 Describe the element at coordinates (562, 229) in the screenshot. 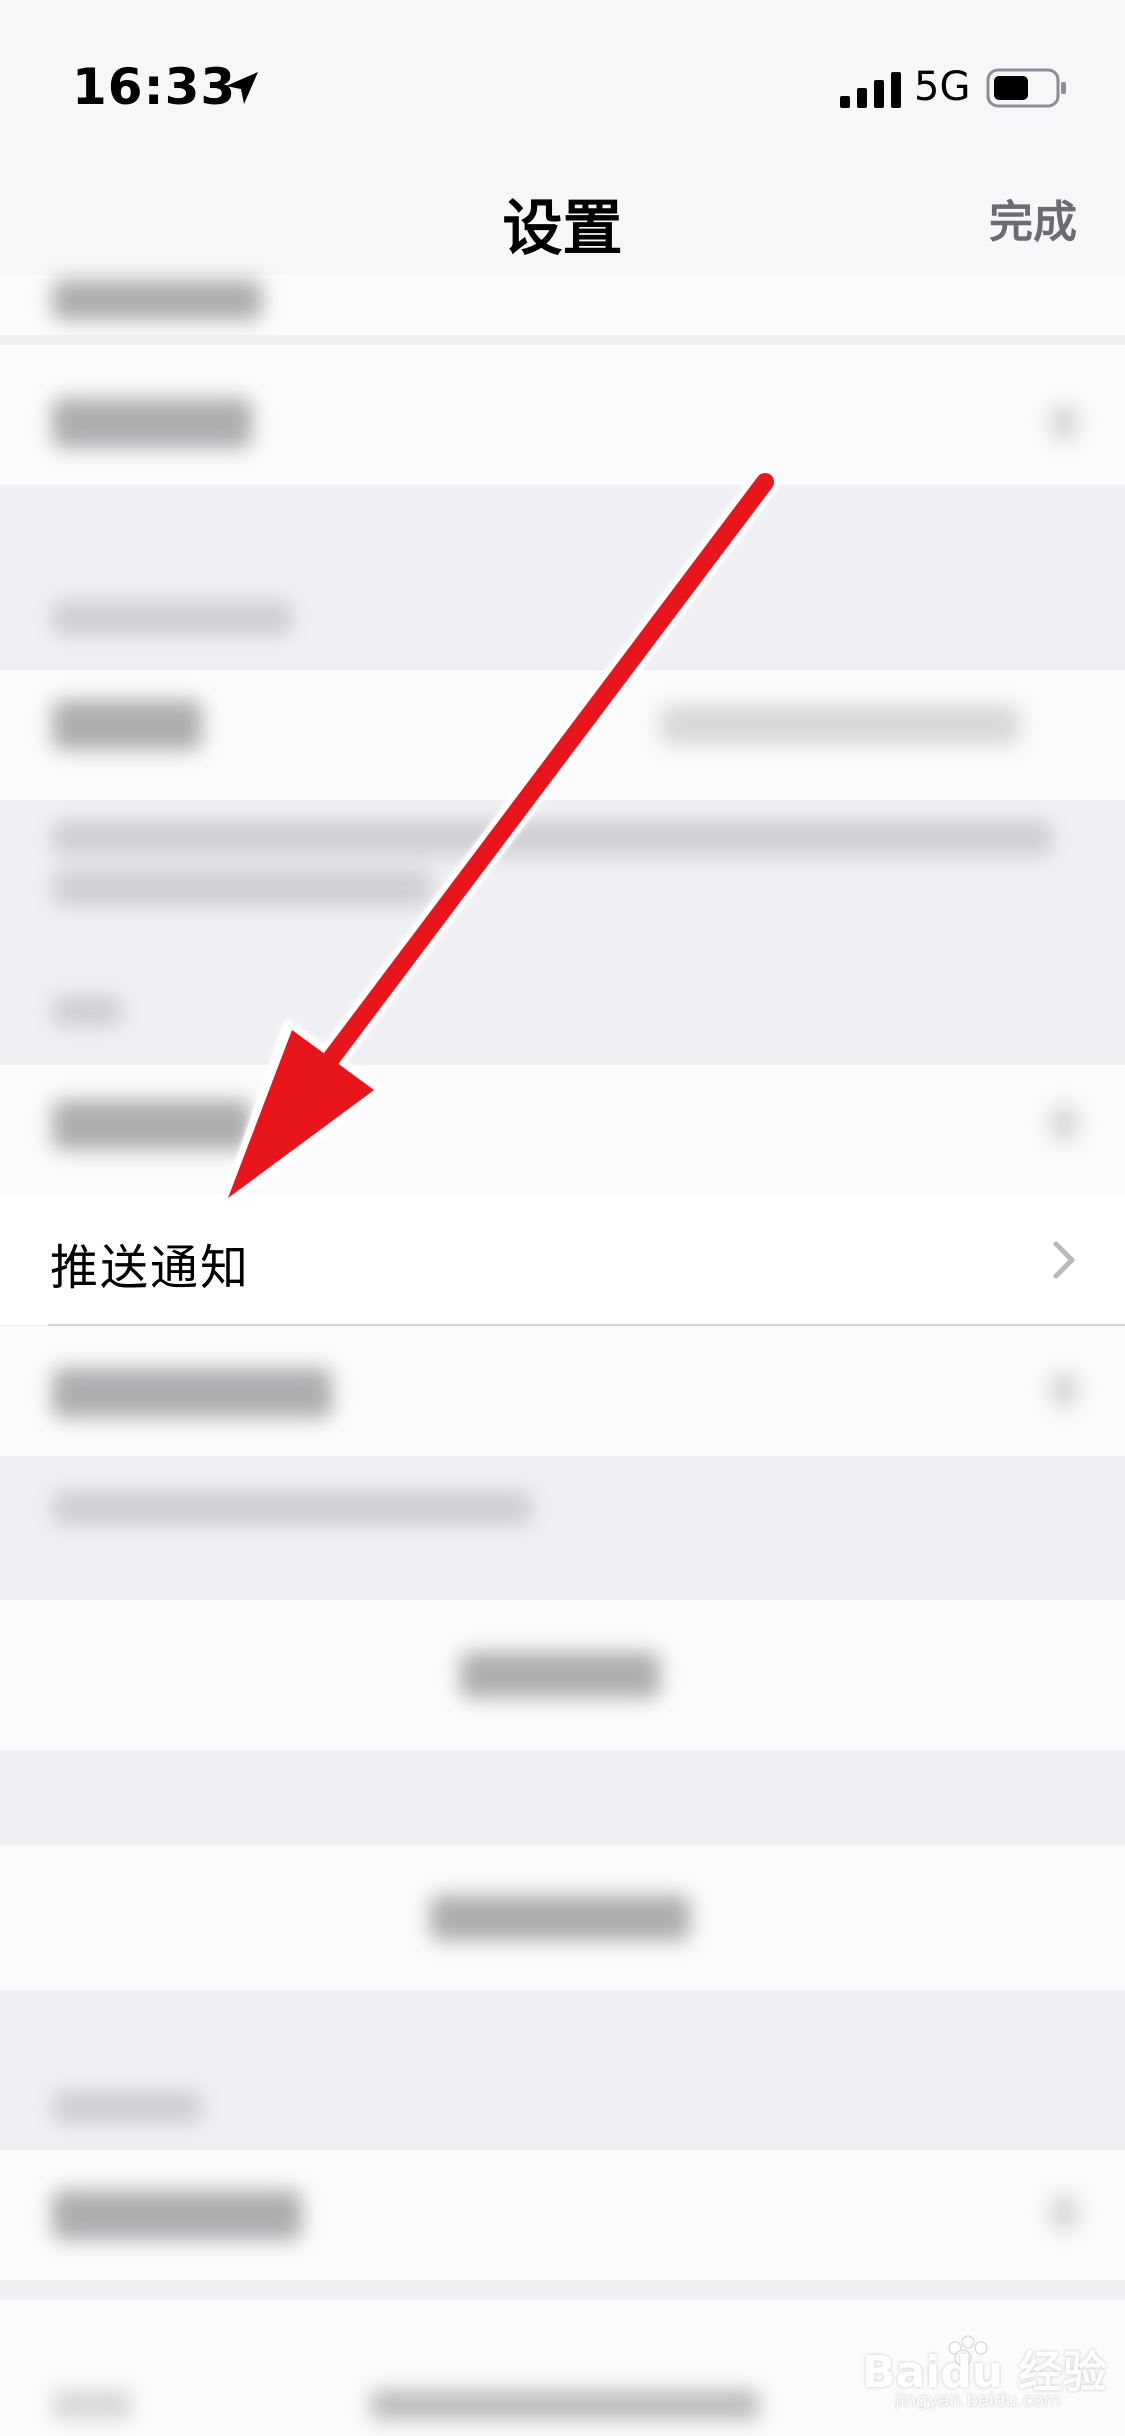

I see `page-title: 设置` at that location.